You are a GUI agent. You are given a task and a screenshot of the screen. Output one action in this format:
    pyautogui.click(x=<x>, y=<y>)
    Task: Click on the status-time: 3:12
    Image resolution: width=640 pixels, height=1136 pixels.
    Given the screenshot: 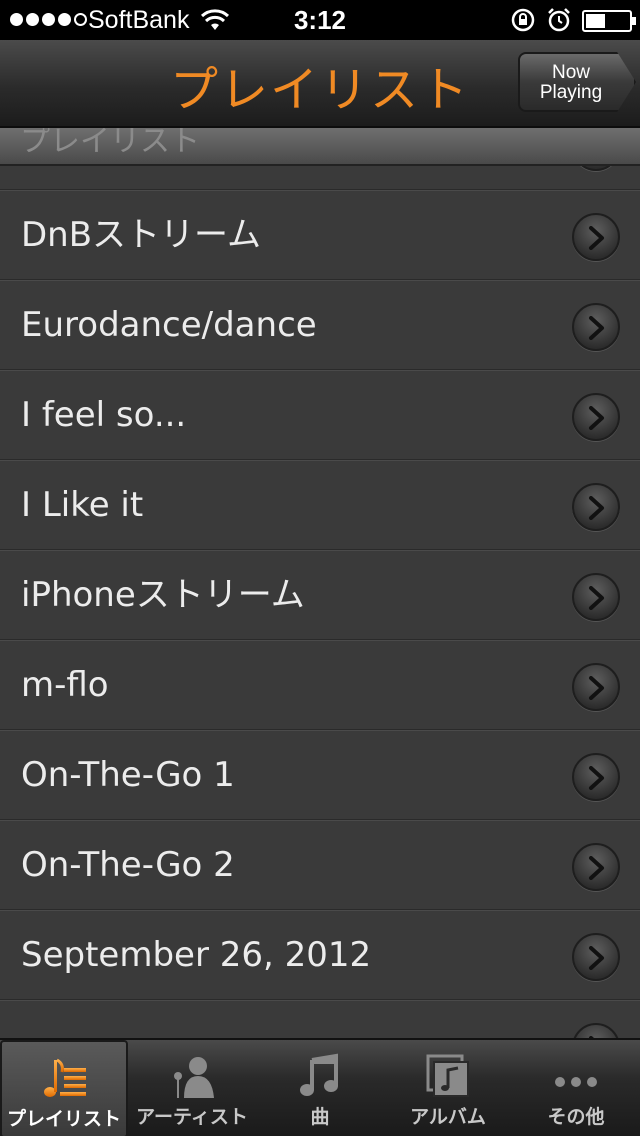 What is the action you would take?
    pyautogui.click(x=320, y=20)
    